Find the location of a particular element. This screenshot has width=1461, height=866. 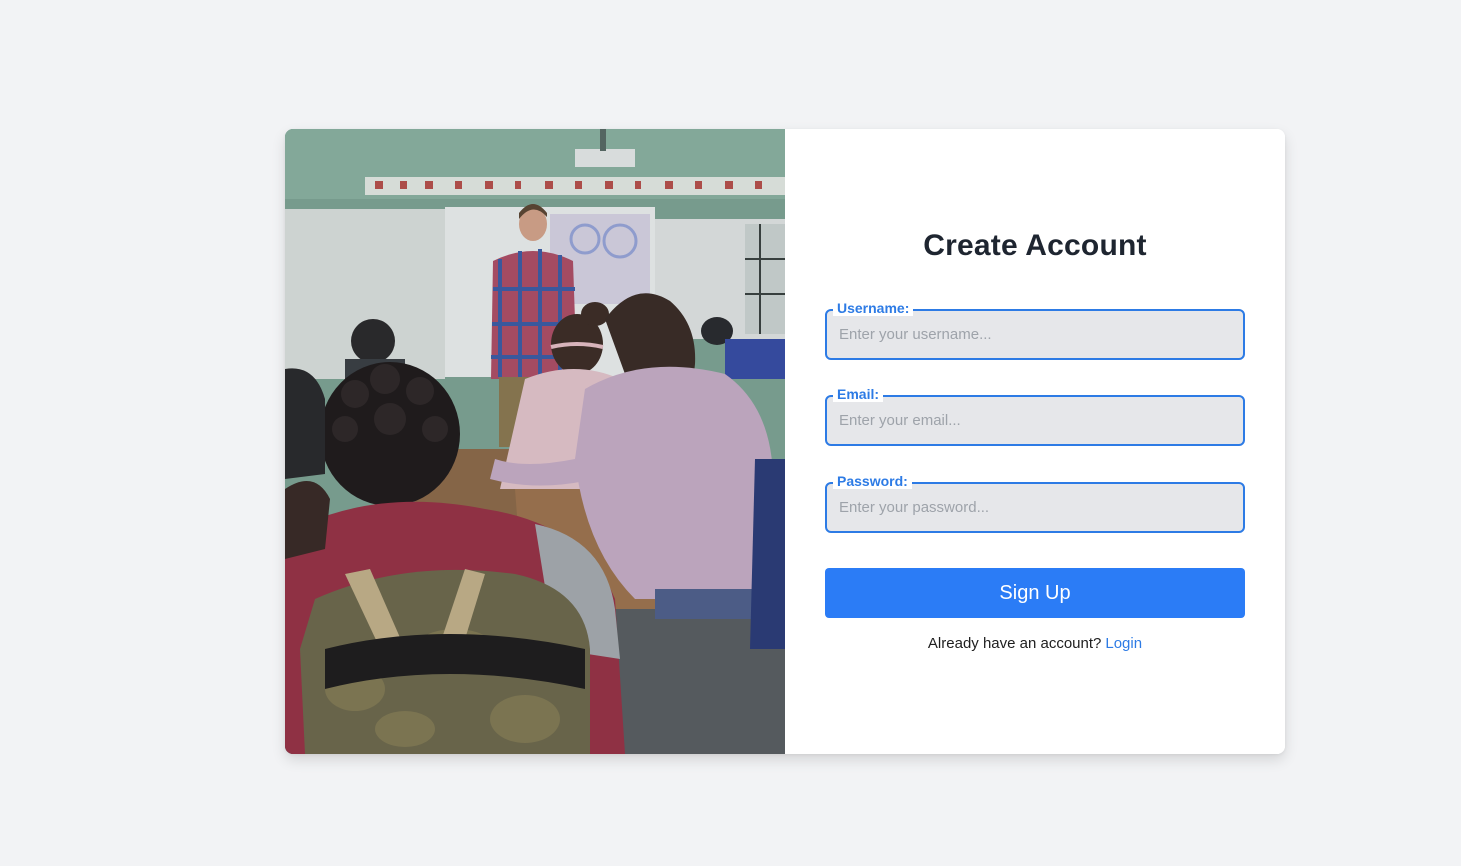

page-title: Create Account is located at coordinates (1035, 245).